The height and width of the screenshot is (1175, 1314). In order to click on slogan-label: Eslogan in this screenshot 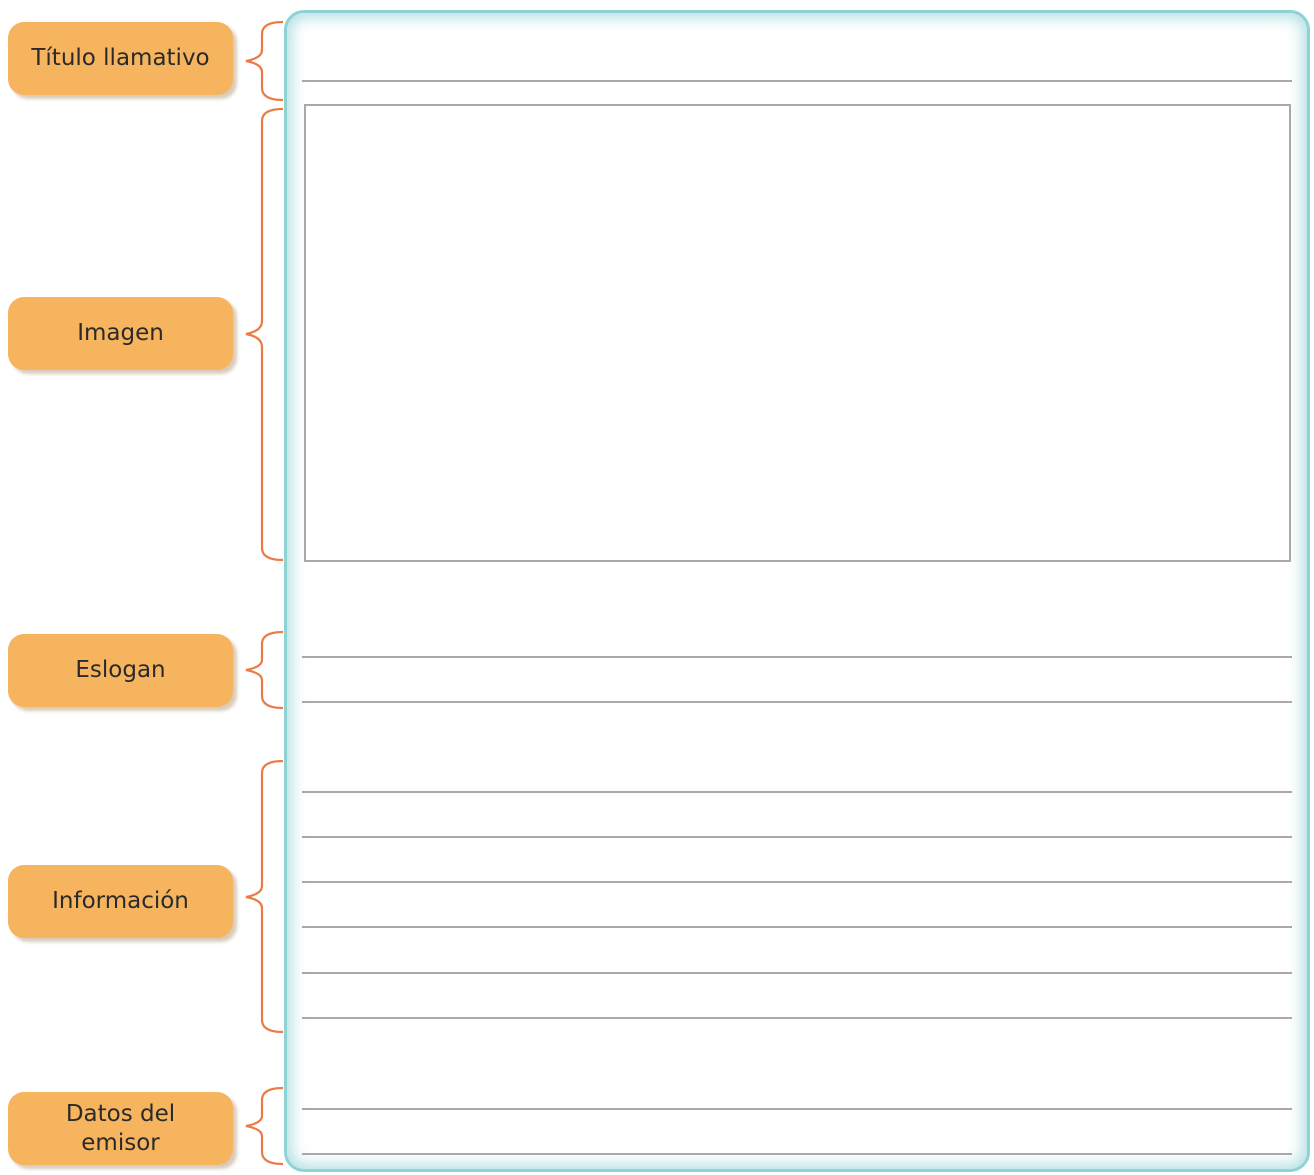, I will do `click(120, 670)`.